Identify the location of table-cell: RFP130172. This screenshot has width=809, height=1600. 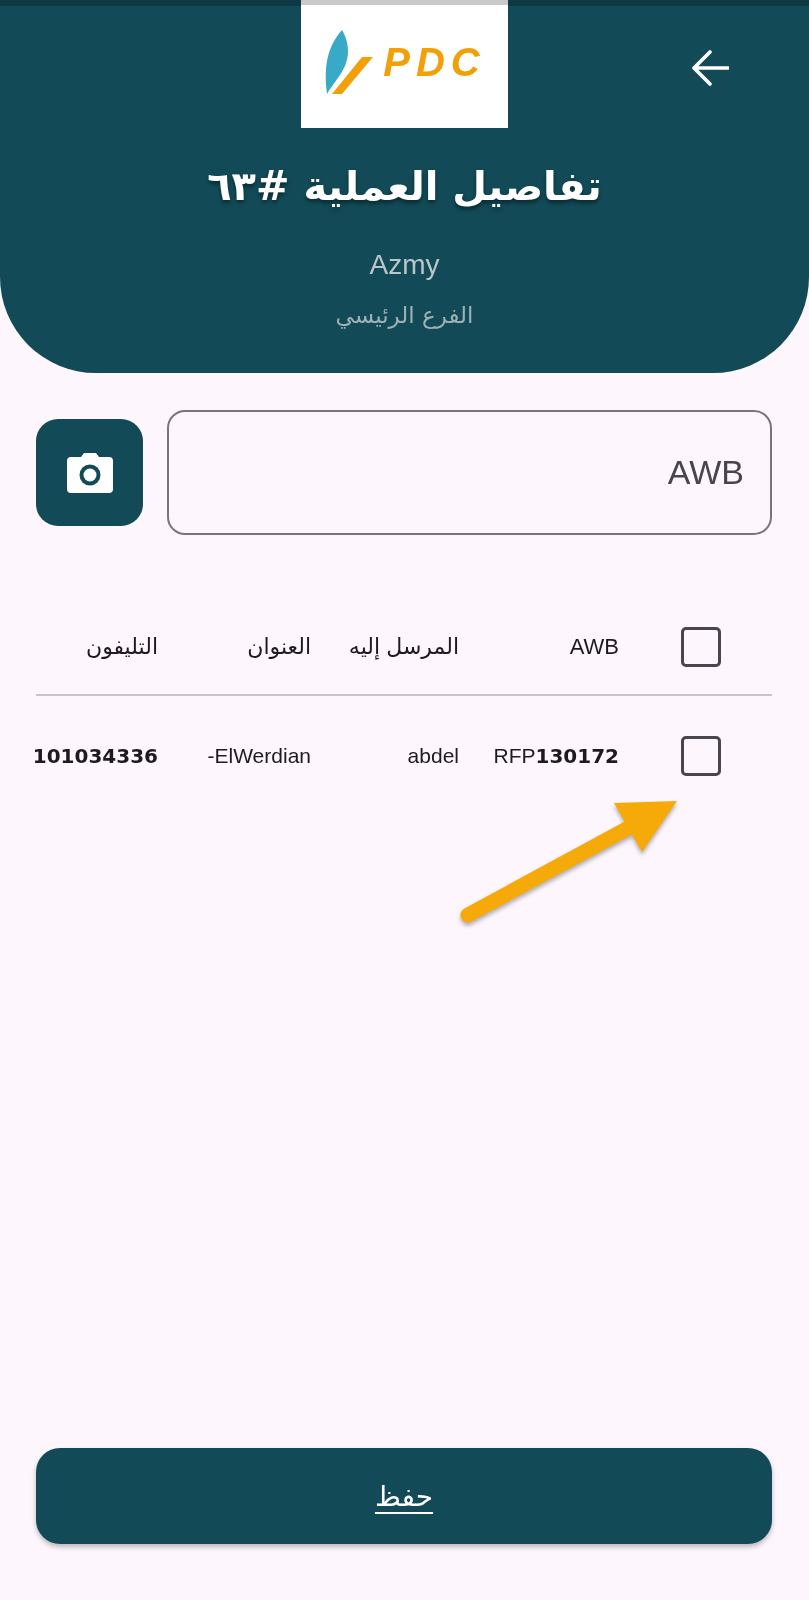
(556, 755).